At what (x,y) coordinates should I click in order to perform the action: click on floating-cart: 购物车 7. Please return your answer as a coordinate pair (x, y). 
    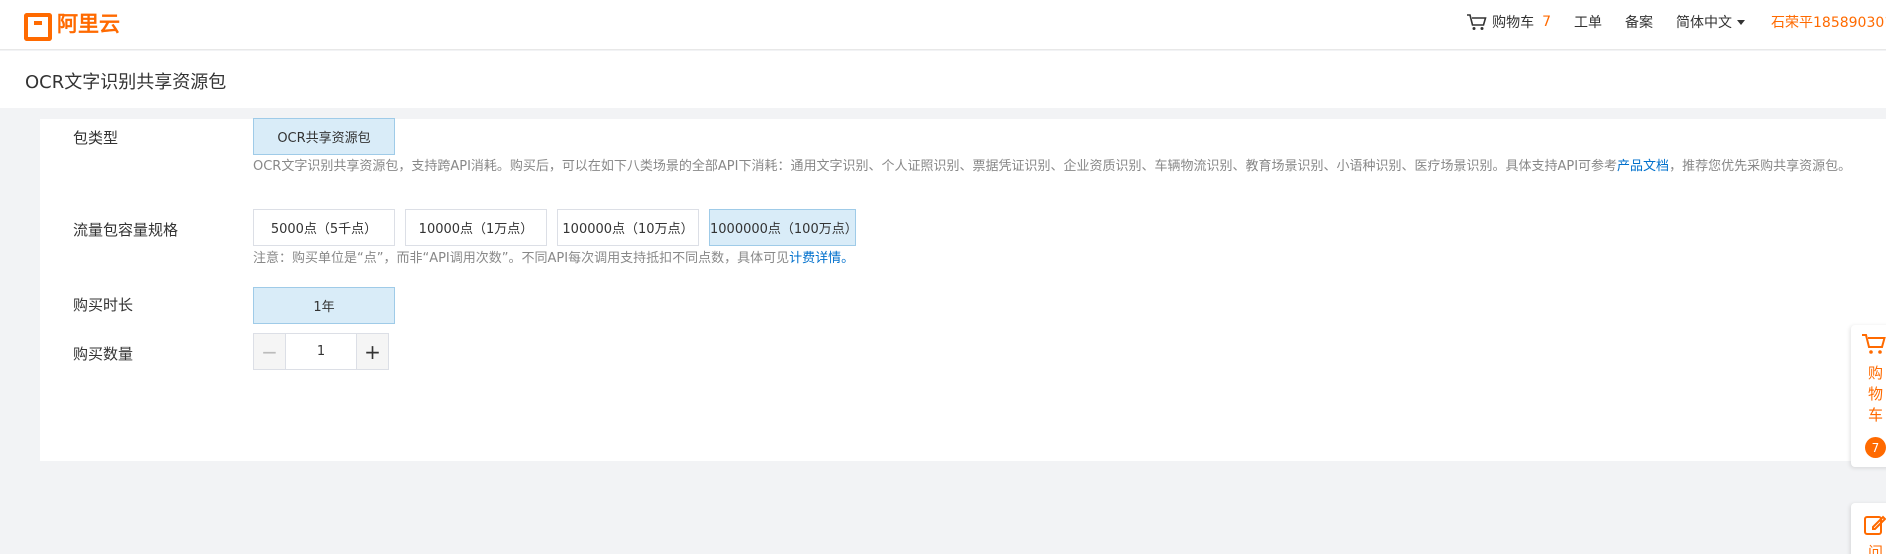
    Looking at the image, I should click on (1868, 396).